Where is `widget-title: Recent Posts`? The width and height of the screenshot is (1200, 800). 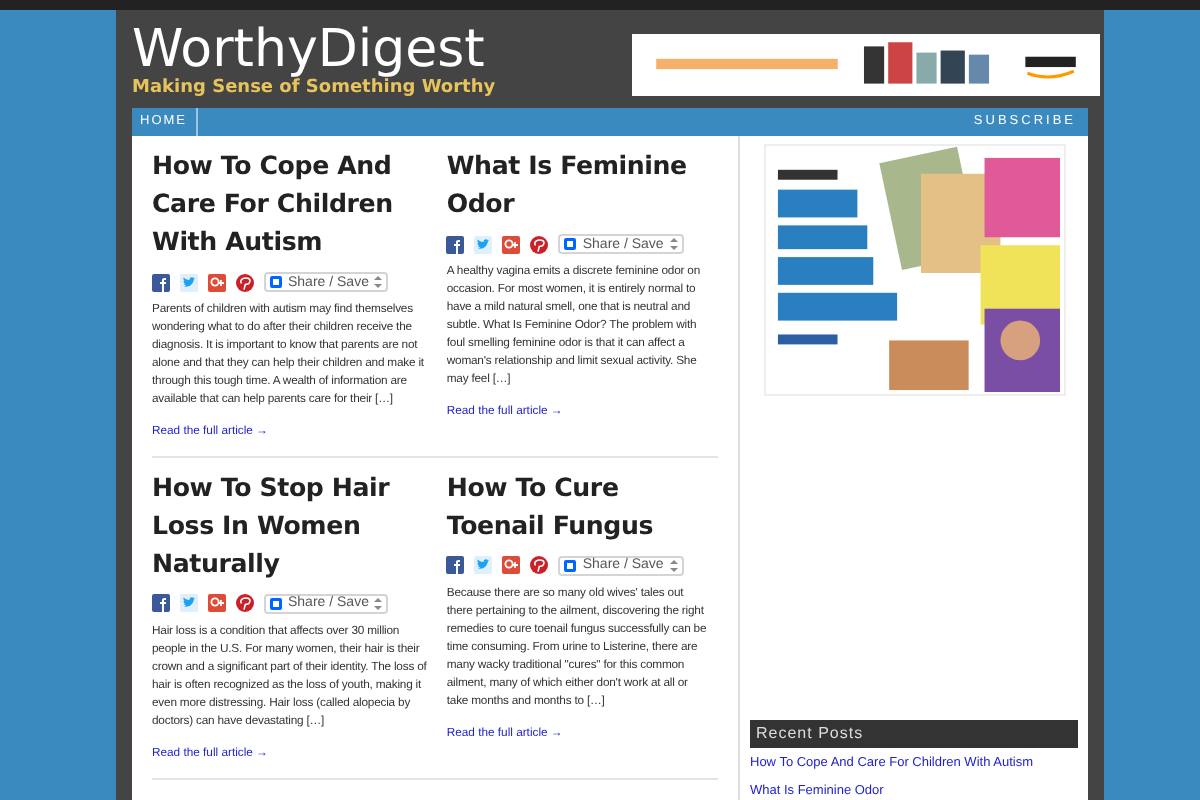 widget-title: Recent Posts is located at coordinates (810, 734).